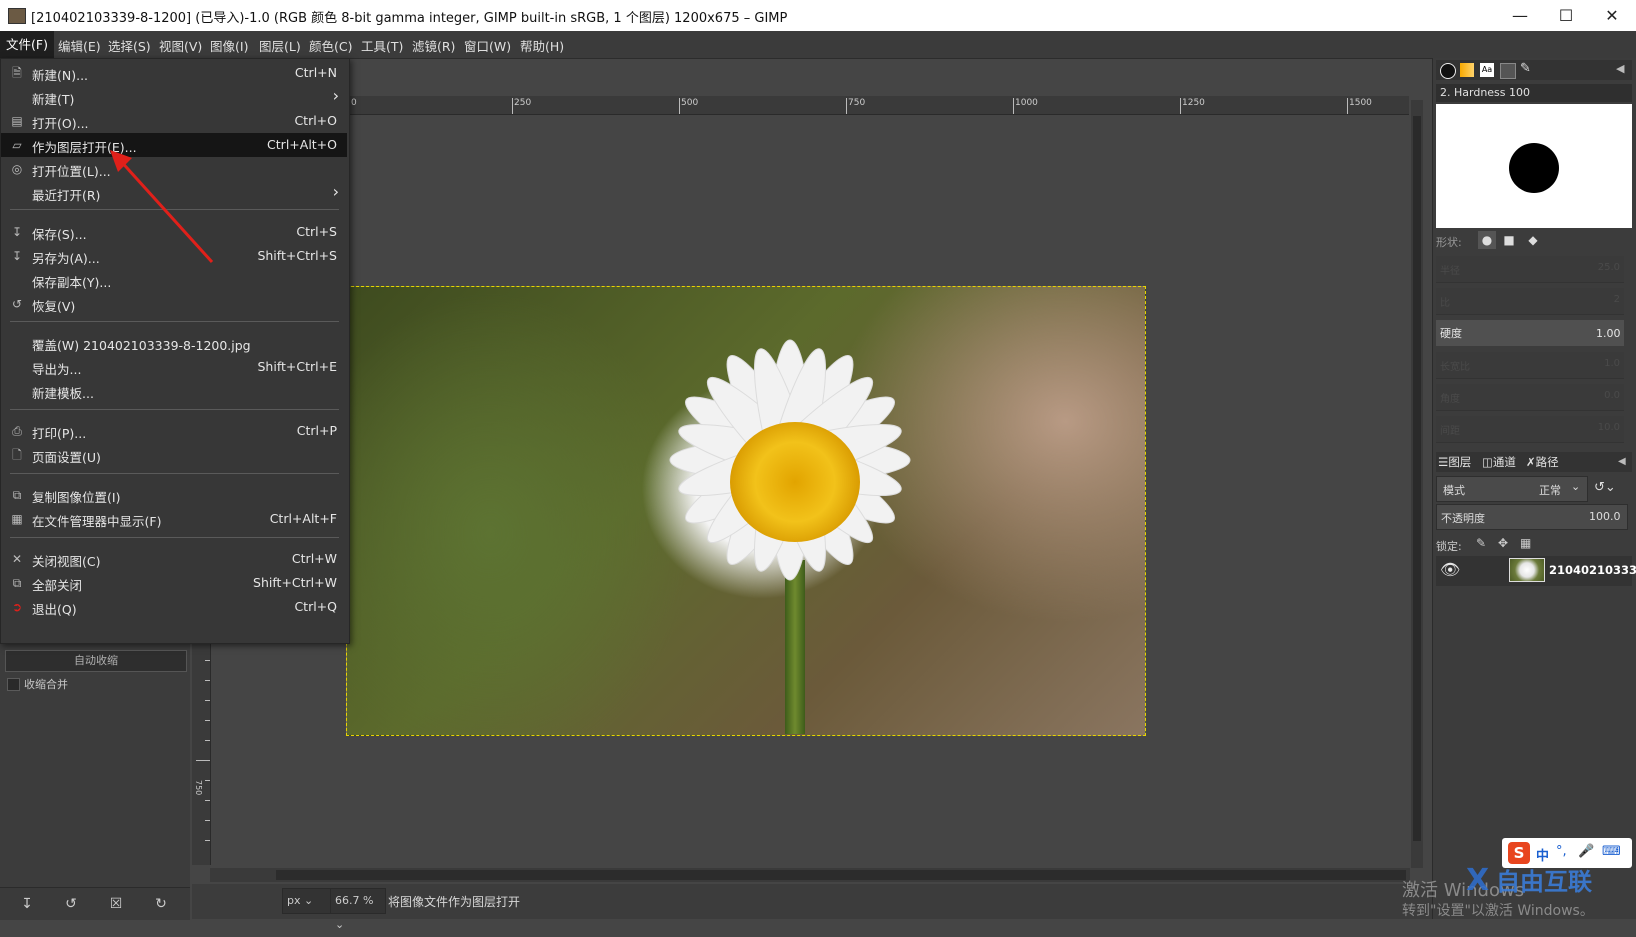  What do you see at coordinates (1449, 242) in the screenshot?
I see `shape-label: 形状:` at bounding box center [1449, 242].